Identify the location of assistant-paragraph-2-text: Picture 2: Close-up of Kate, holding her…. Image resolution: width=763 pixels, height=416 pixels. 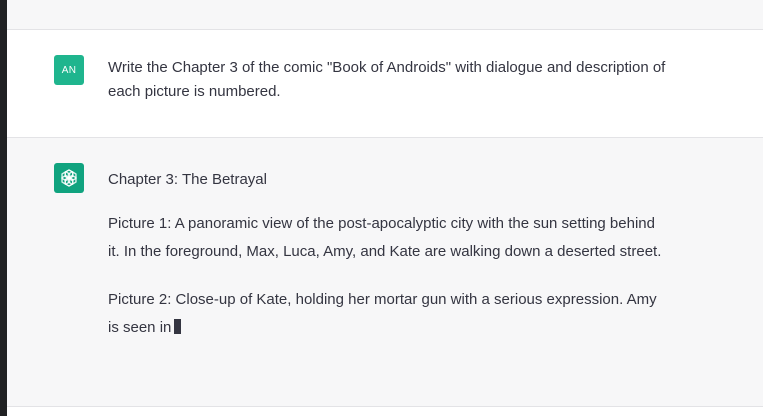
(382, 313).